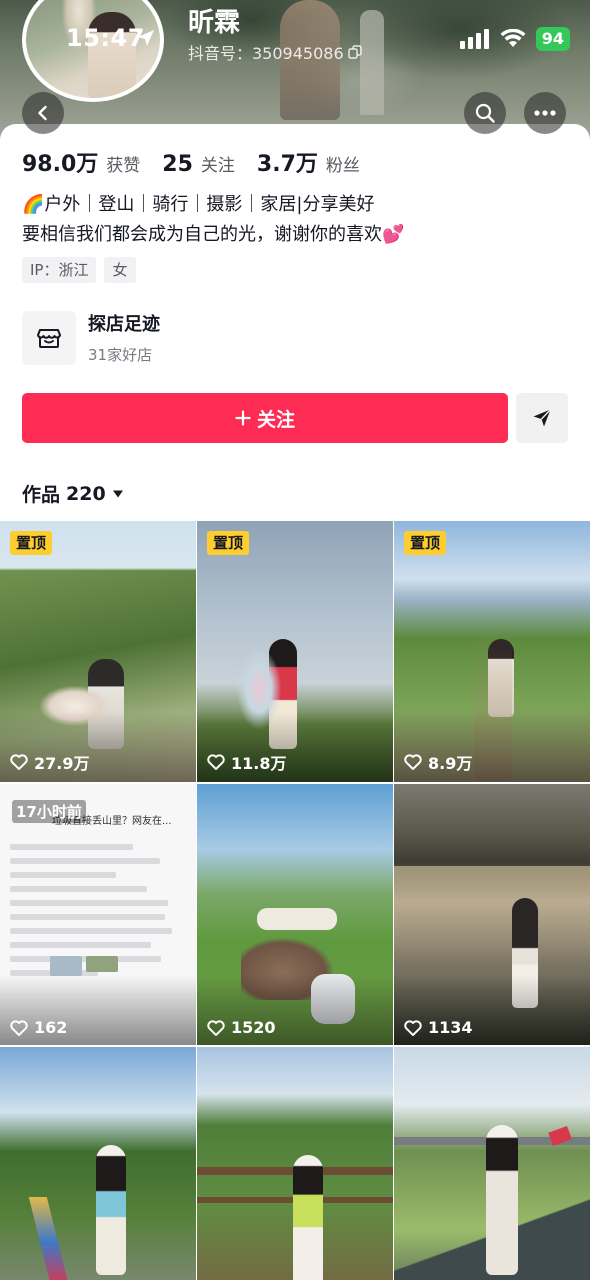 The width and height of the screenshot is (590, 1280). What do you see at coordinates (492, 914) in the screenshot?
I see `video-tile: 1134` at bounding box center [492, 914].